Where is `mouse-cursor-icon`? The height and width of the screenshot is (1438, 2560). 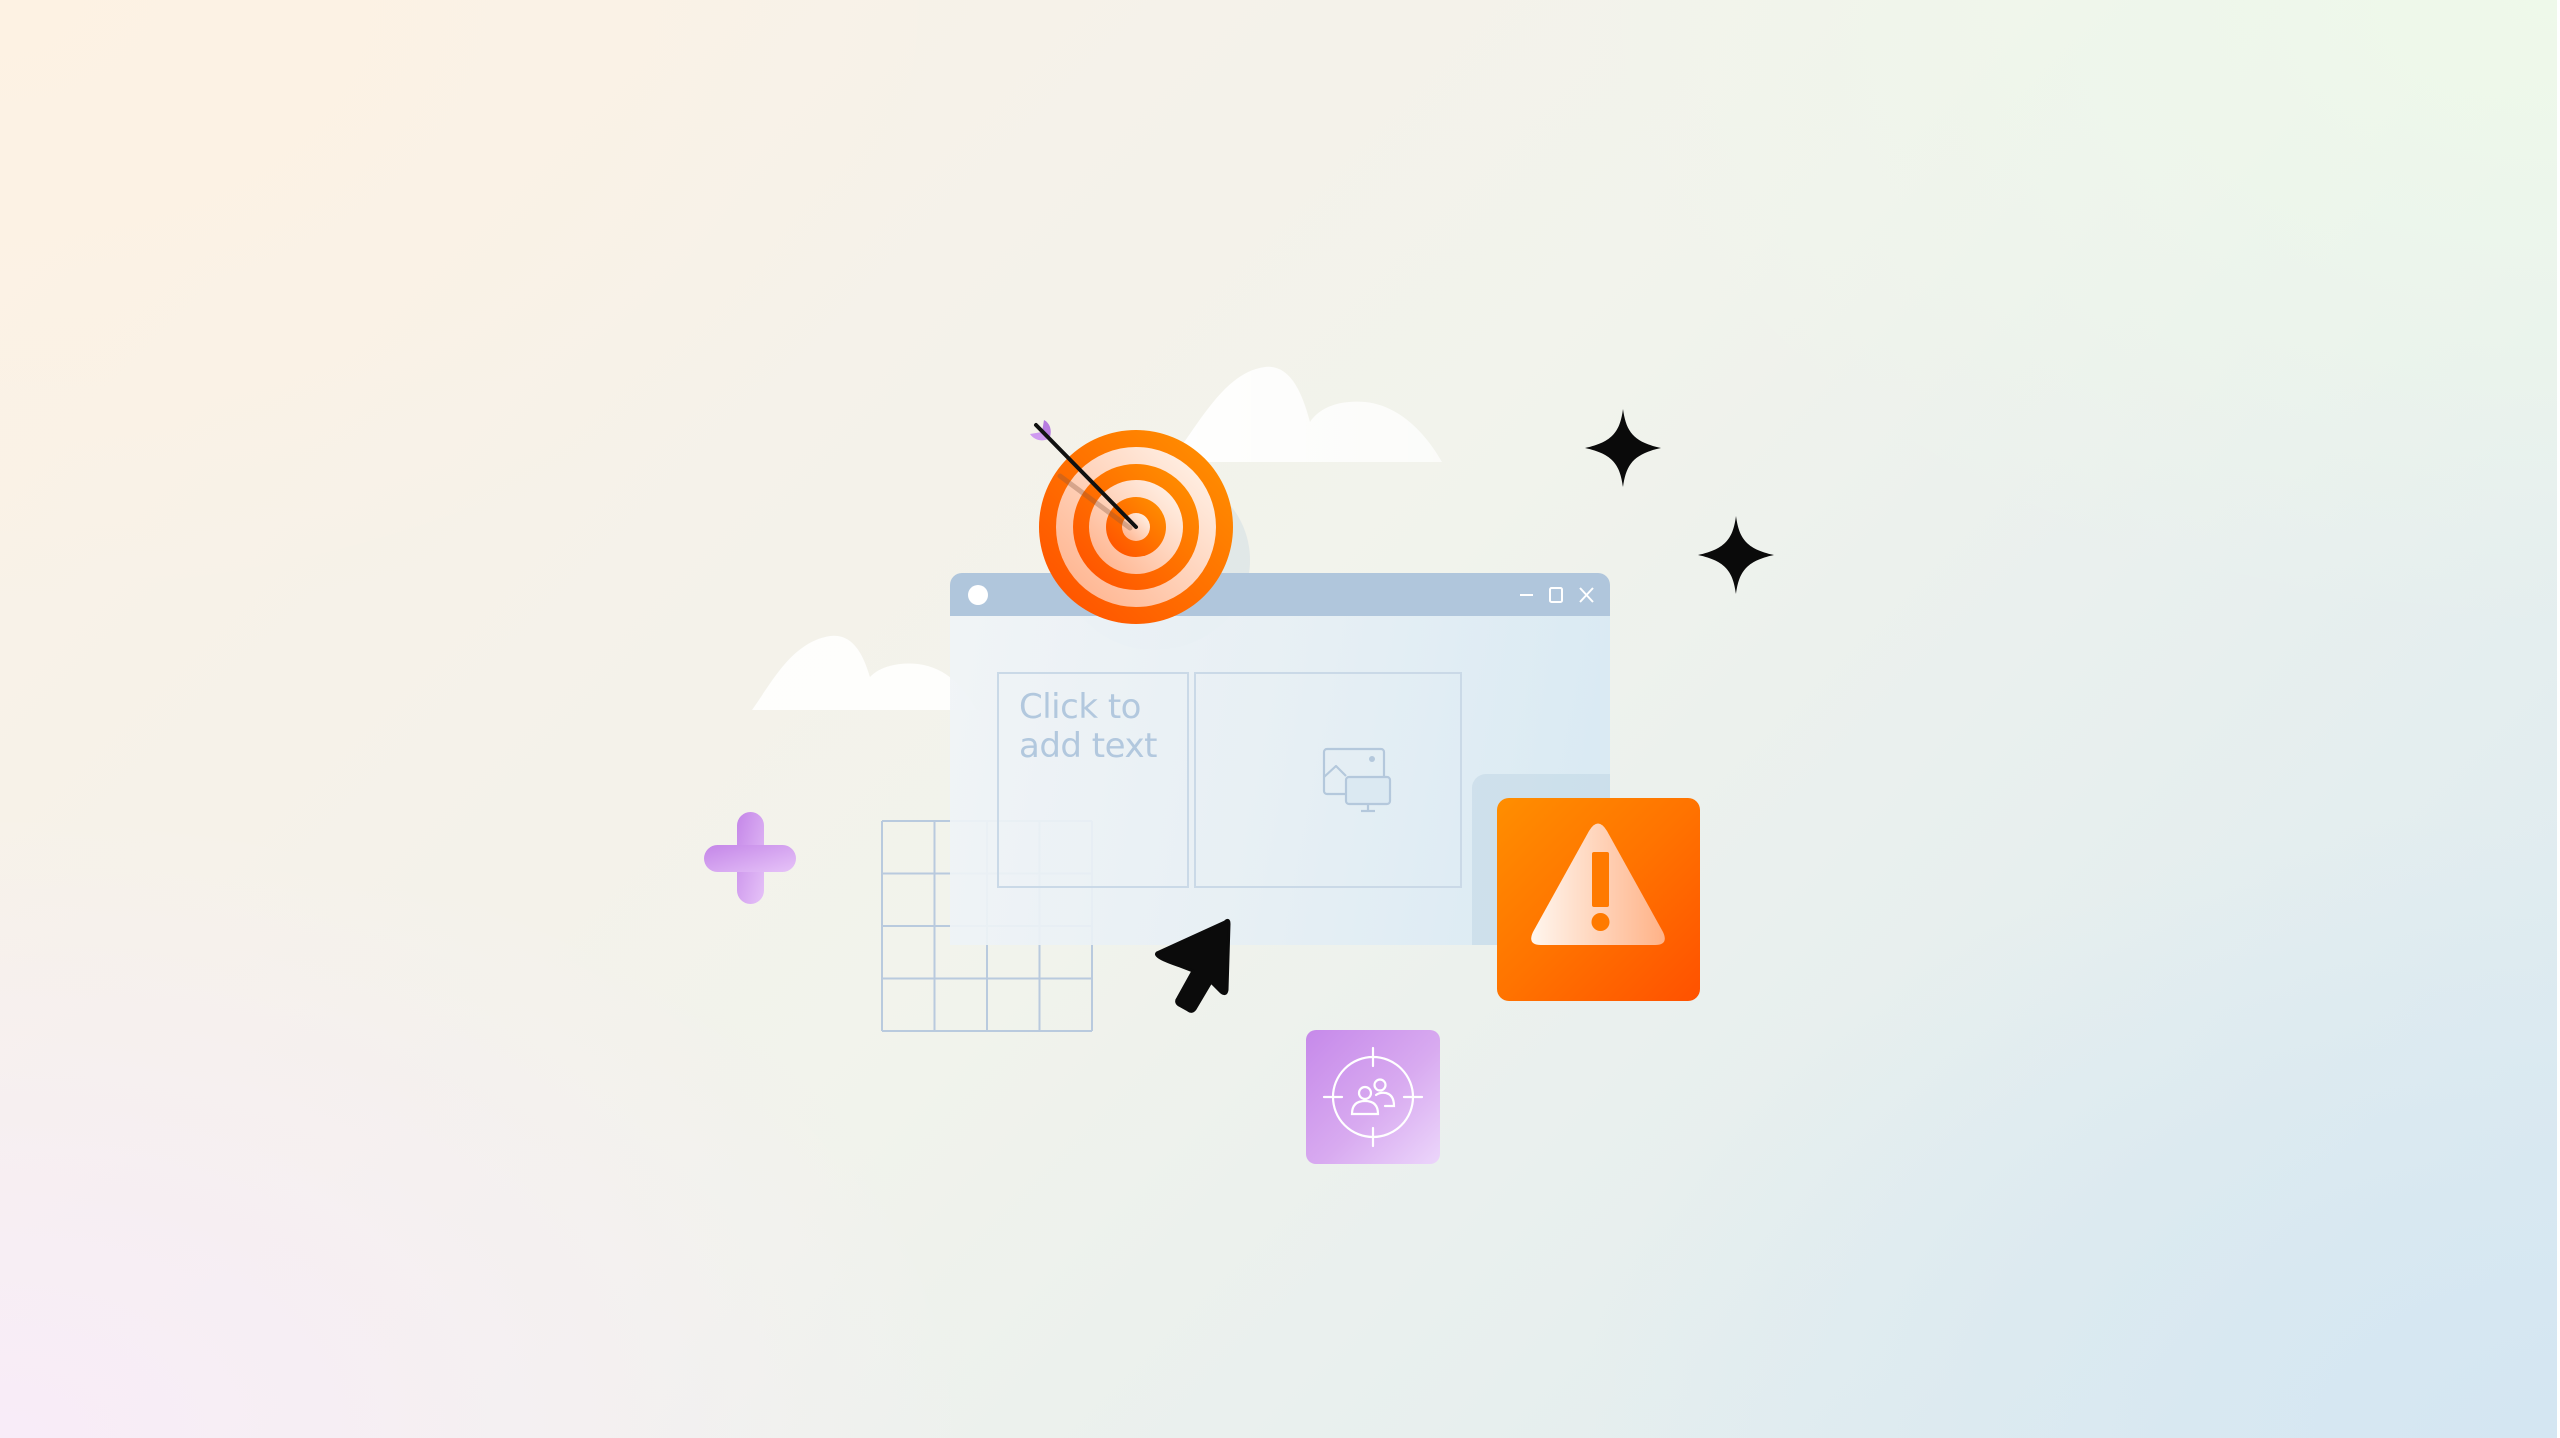
mouse-cursor-icon is located at coordinates (1192, 965).